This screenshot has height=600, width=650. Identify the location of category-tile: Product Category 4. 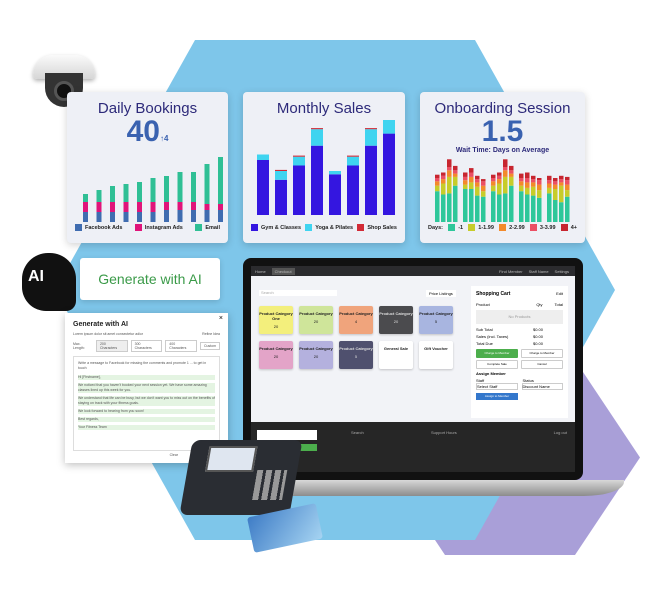
(356, 320).